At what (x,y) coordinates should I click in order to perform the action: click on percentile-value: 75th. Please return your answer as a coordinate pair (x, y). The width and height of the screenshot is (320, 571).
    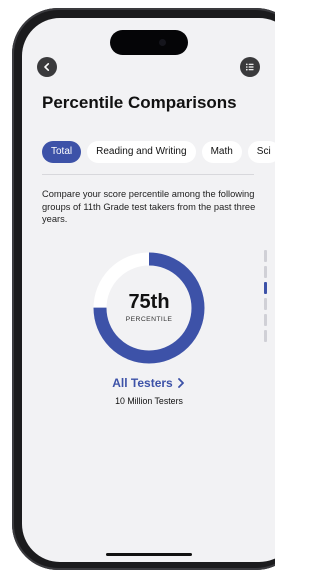
    Looking at the image, I should click on (149, 302).